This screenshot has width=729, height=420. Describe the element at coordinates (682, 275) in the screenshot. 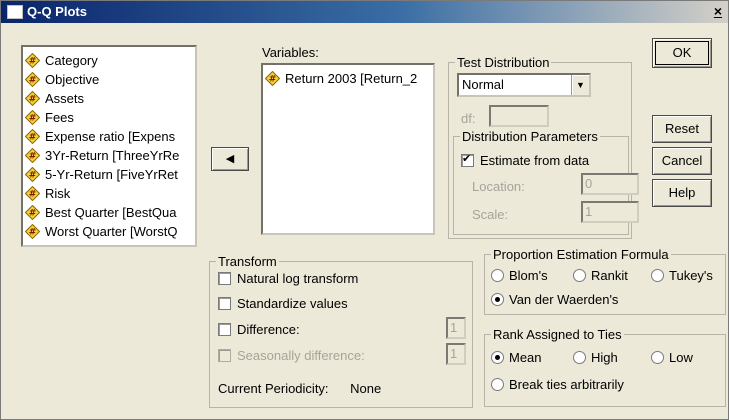

I see `radio-tukeys: Tukey's` at that location.